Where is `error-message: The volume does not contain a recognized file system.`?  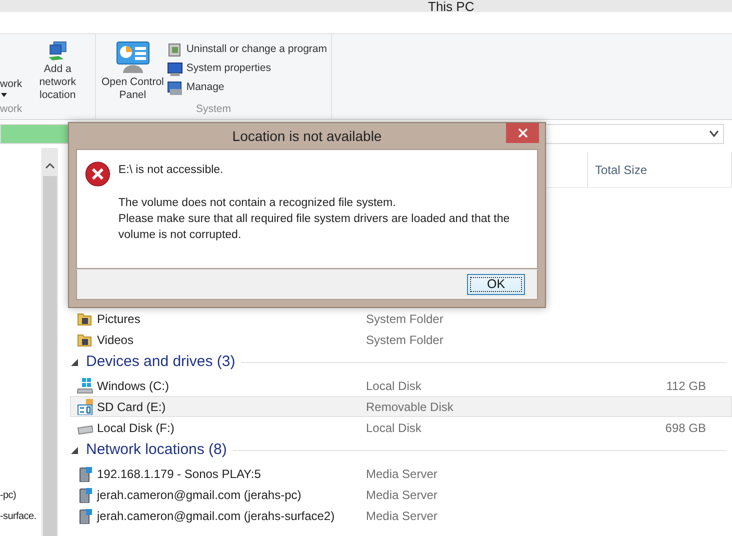
error-message: The volume does not contain a recognized file system. is located at coordinates (257, 203).